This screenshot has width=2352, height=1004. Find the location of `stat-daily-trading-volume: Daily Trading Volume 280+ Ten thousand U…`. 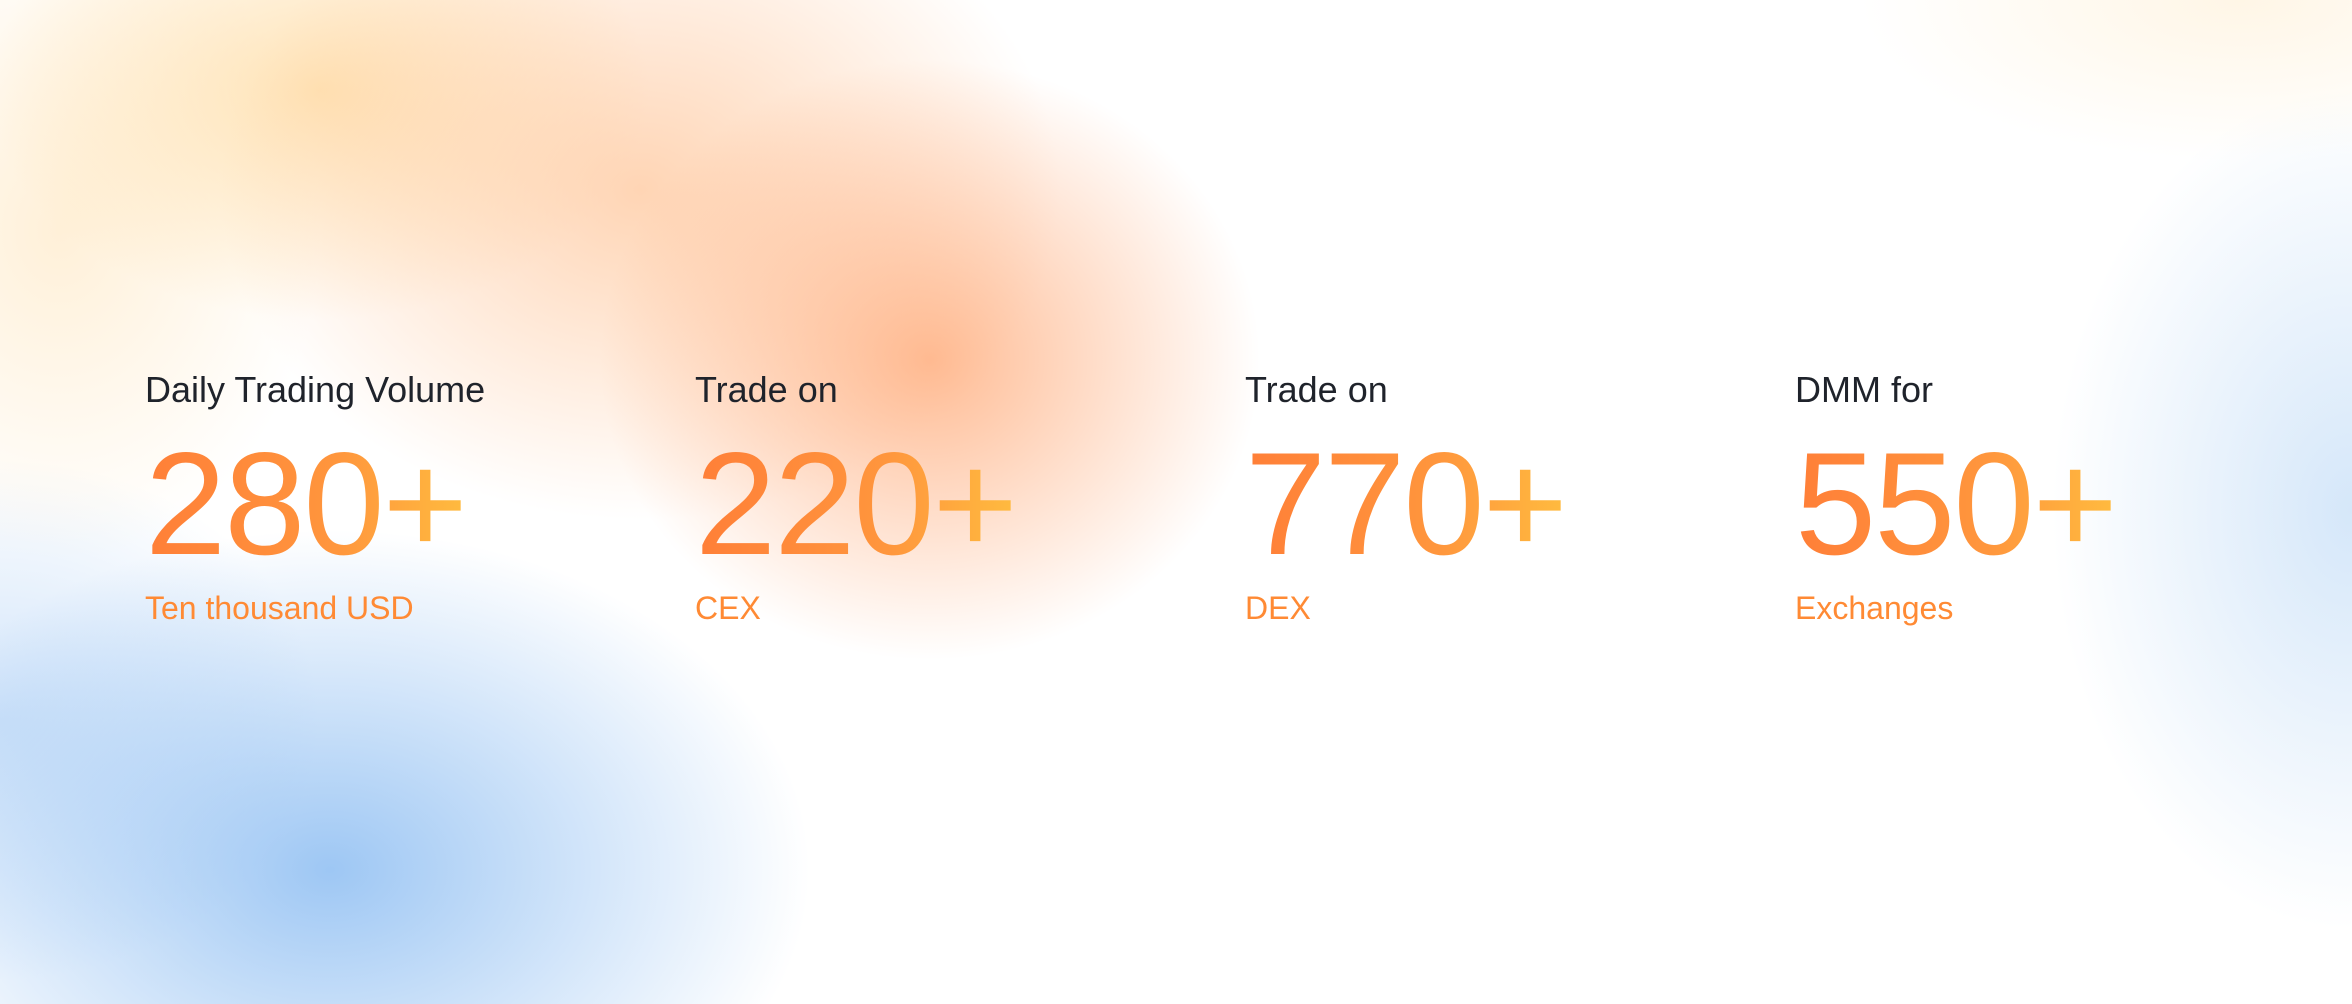

stat-daily-trading-volume: Daily Trading Volume 280+ Ten thousand U… is located at coordinates (395, 498).